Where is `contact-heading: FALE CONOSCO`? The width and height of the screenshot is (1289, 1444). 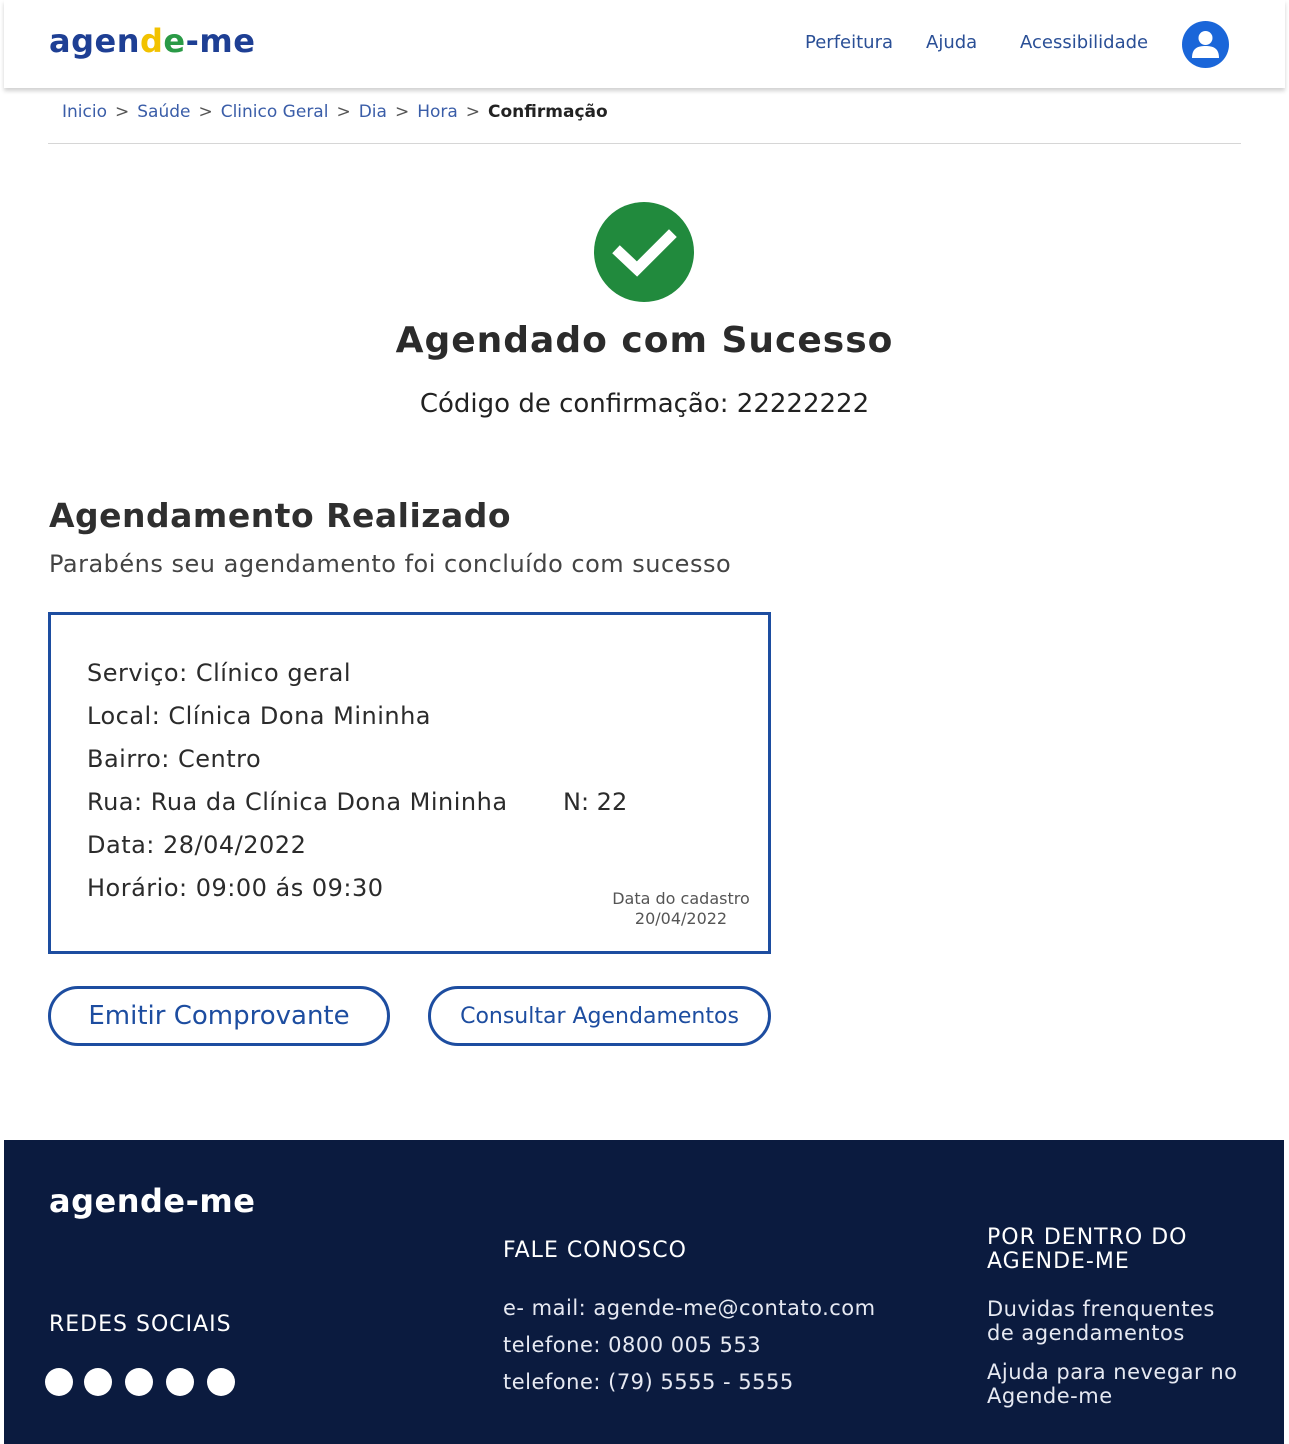
contact-heading: FALE CONOSCO is located at coordinates (595, 1250).